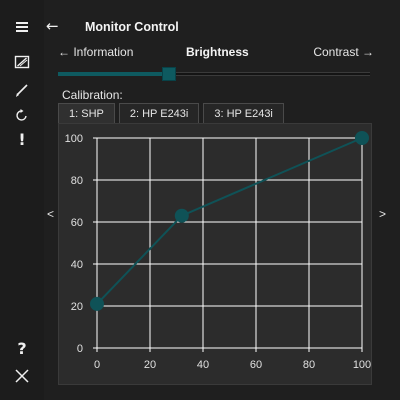 This screenshot has height=400, width=400. I want to click on tab-calibration-3: 3: HP E243i, so click(243, 113).